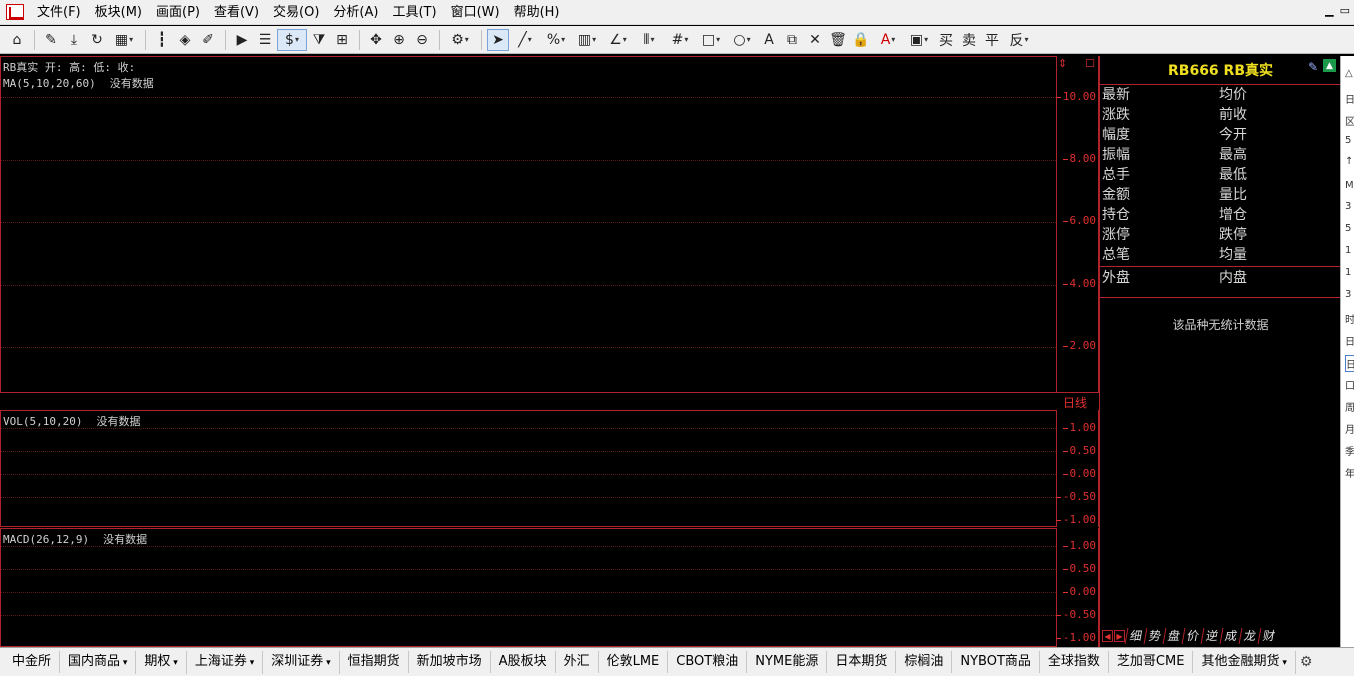 The width and height of the screenshot is (1354, 676). Describe the element at coordinates (1268, 636) in the screenshot. I see `tab-finance: 财` at that location.